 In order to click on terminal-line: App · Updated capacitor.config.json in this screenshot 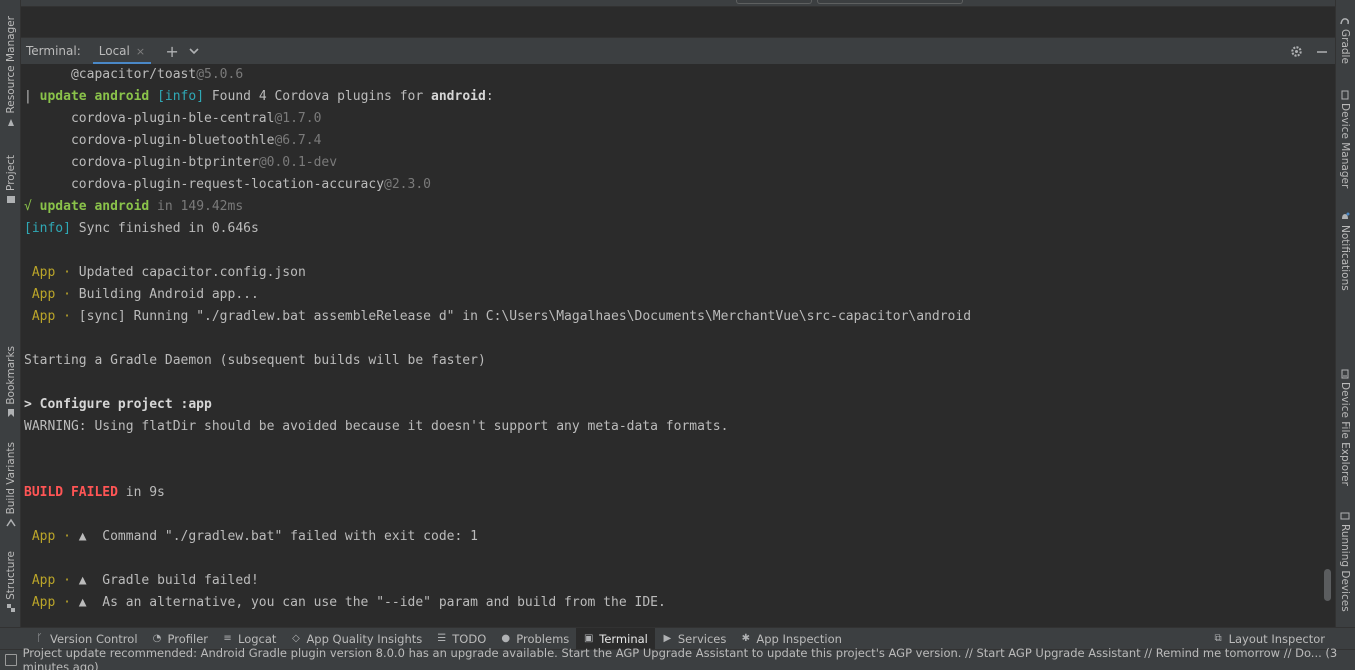, I will do `click(168, 272)`.